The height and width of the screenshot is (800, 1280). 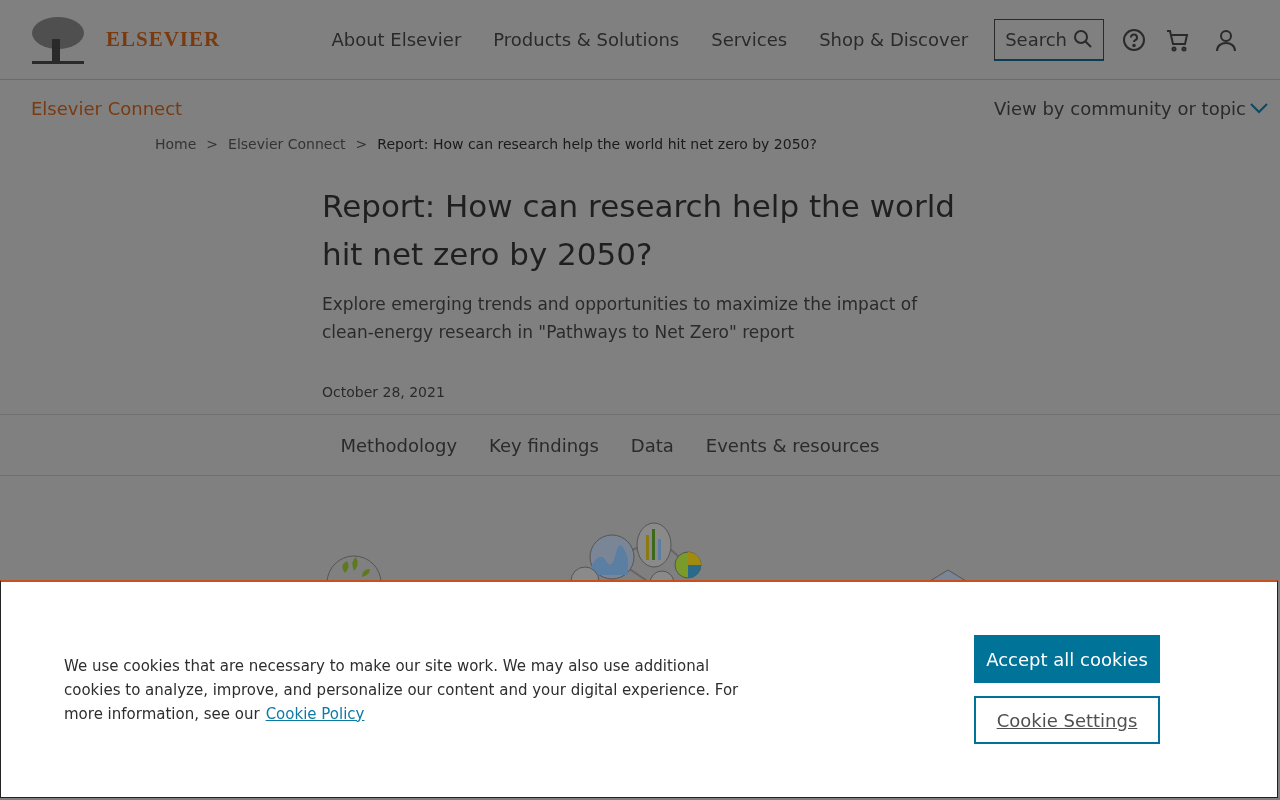 What do you see at coordinates (107, 108) in the screenshot?
I see `section-title-link: Elsevier Connect` at bounding box center [107, 108].